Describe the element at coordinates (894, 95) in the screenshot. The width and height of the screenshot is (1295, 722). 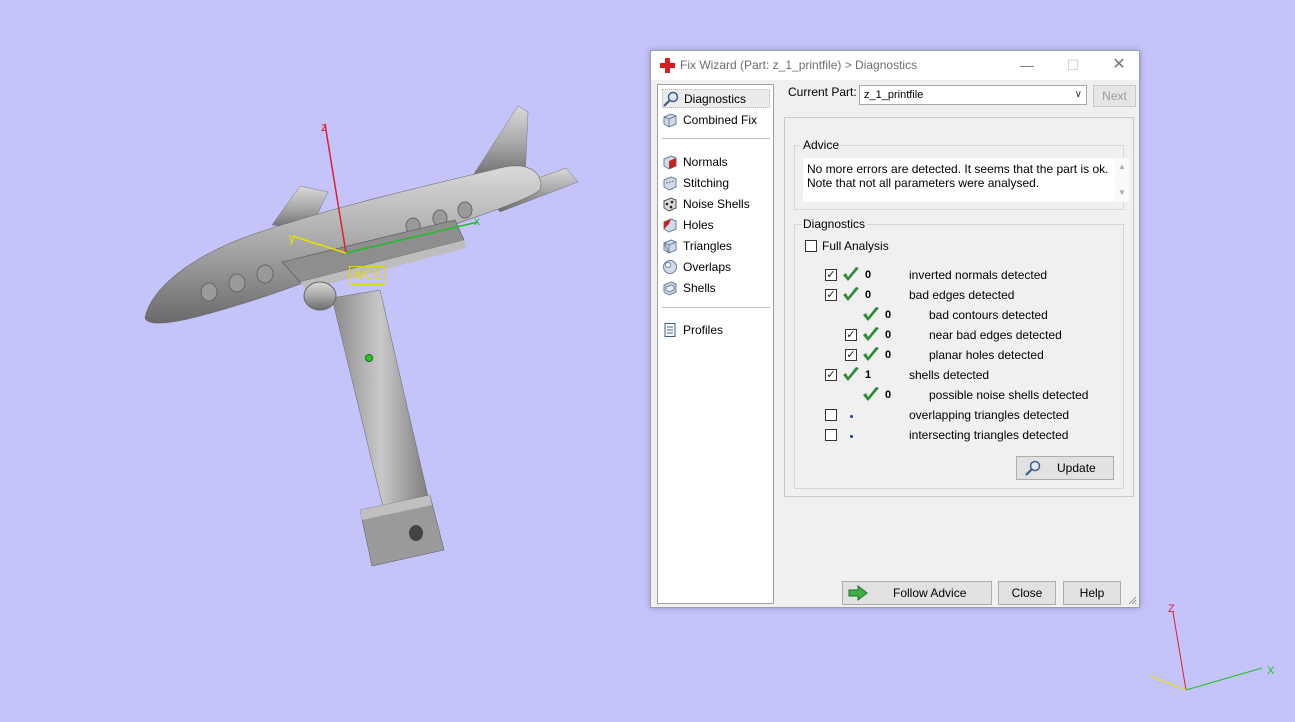
I see `current-part-value: z_1_printfile` at that location.